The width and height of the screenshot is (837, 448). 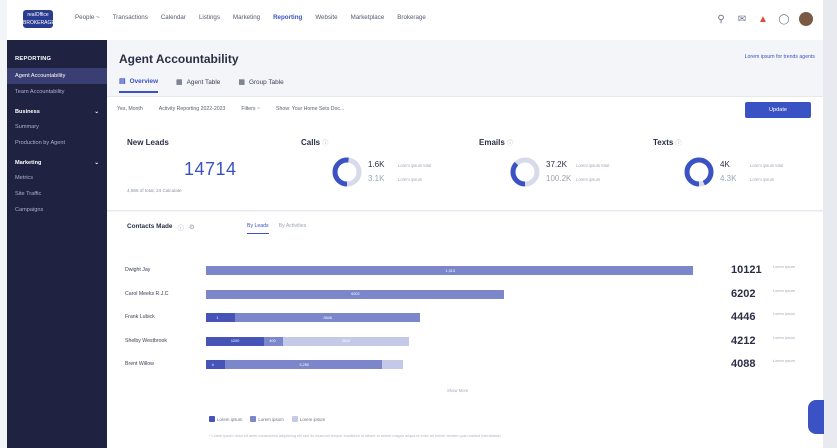 I want to click on bar-segment: 3846, so click(x=327, y=317).